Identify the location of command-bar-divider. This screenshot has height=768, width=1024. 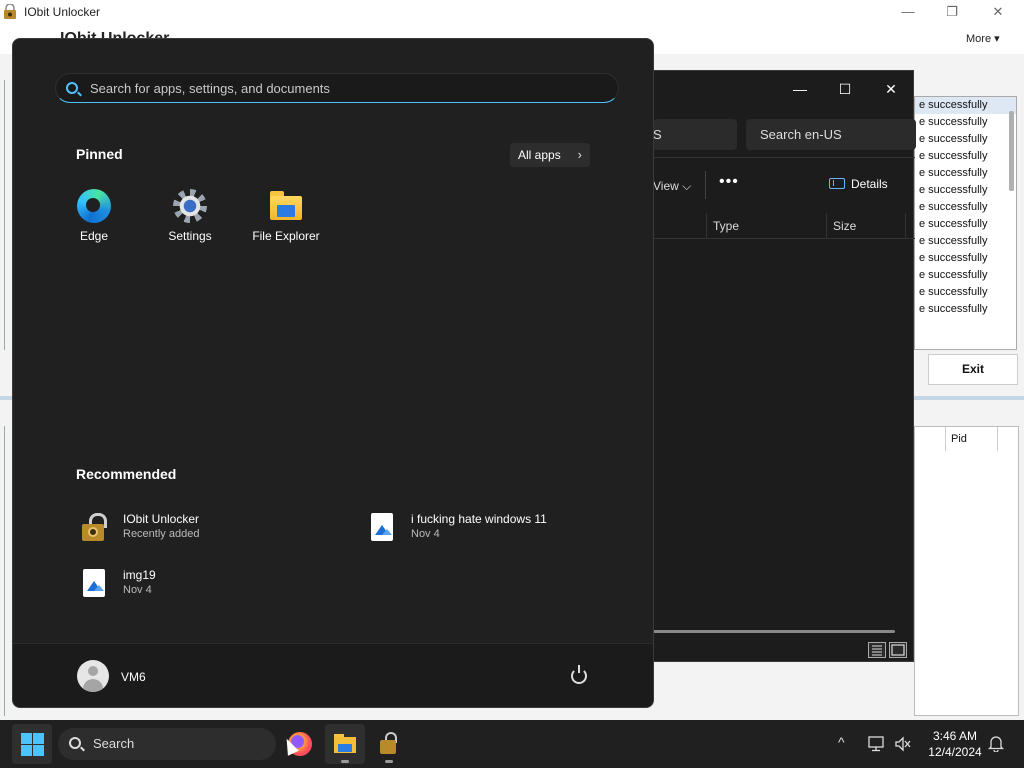
(784, 157).